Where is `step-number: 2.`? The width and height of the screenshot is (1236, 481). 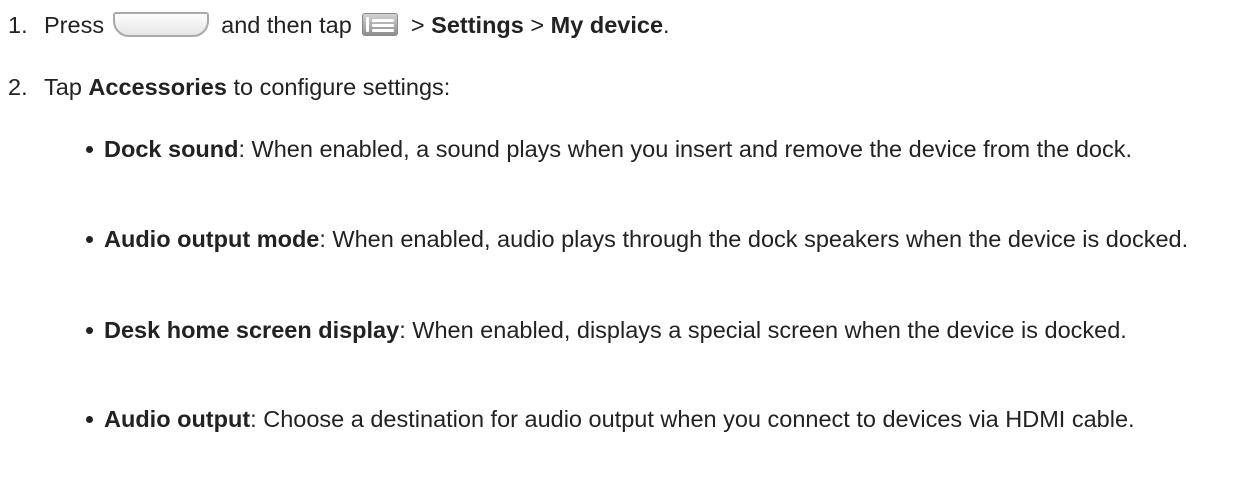
step-number: 2. is located at coordinates (18, 87).